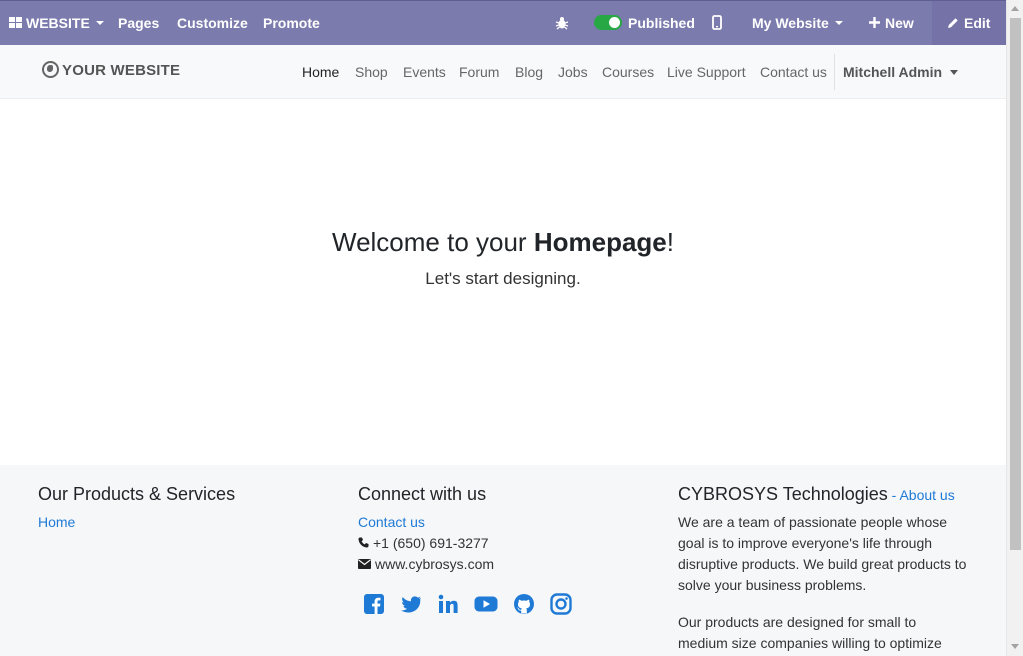 The width and height of the screenshot is (1023, 656). What do you see at coordinates (1015, 8) in the screenshot?
I see `scroll-up-arrow-icon` at bounding box center [1015, 8].